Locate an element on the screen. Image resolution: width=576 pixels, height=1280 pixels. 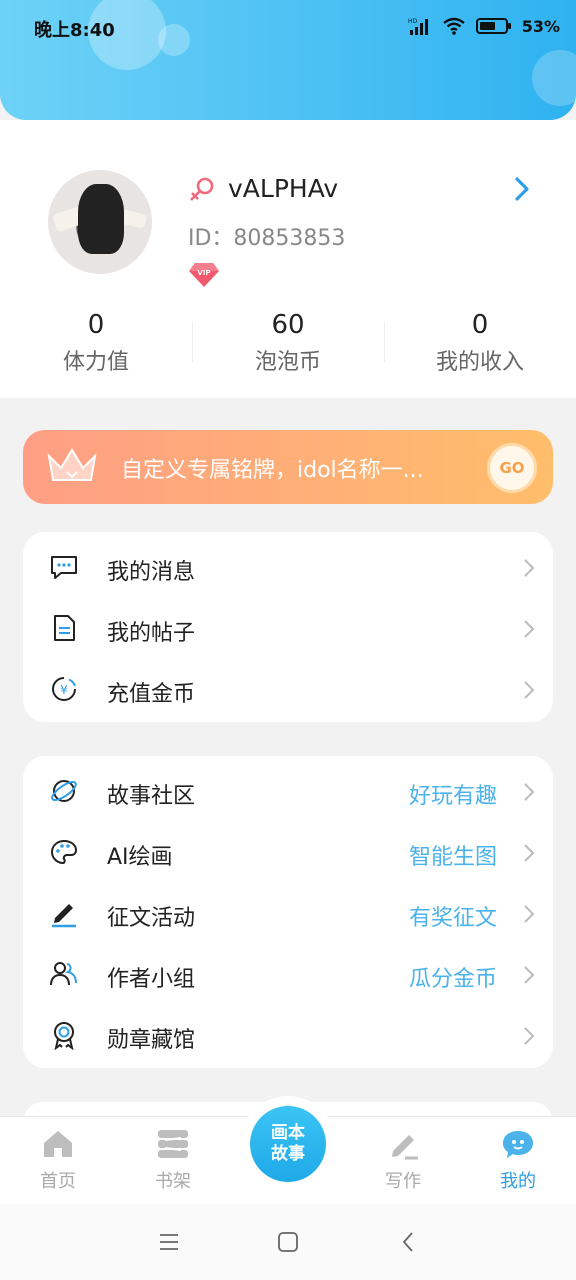
vip-badge-text: VIP is located at coordinates (203, 273).